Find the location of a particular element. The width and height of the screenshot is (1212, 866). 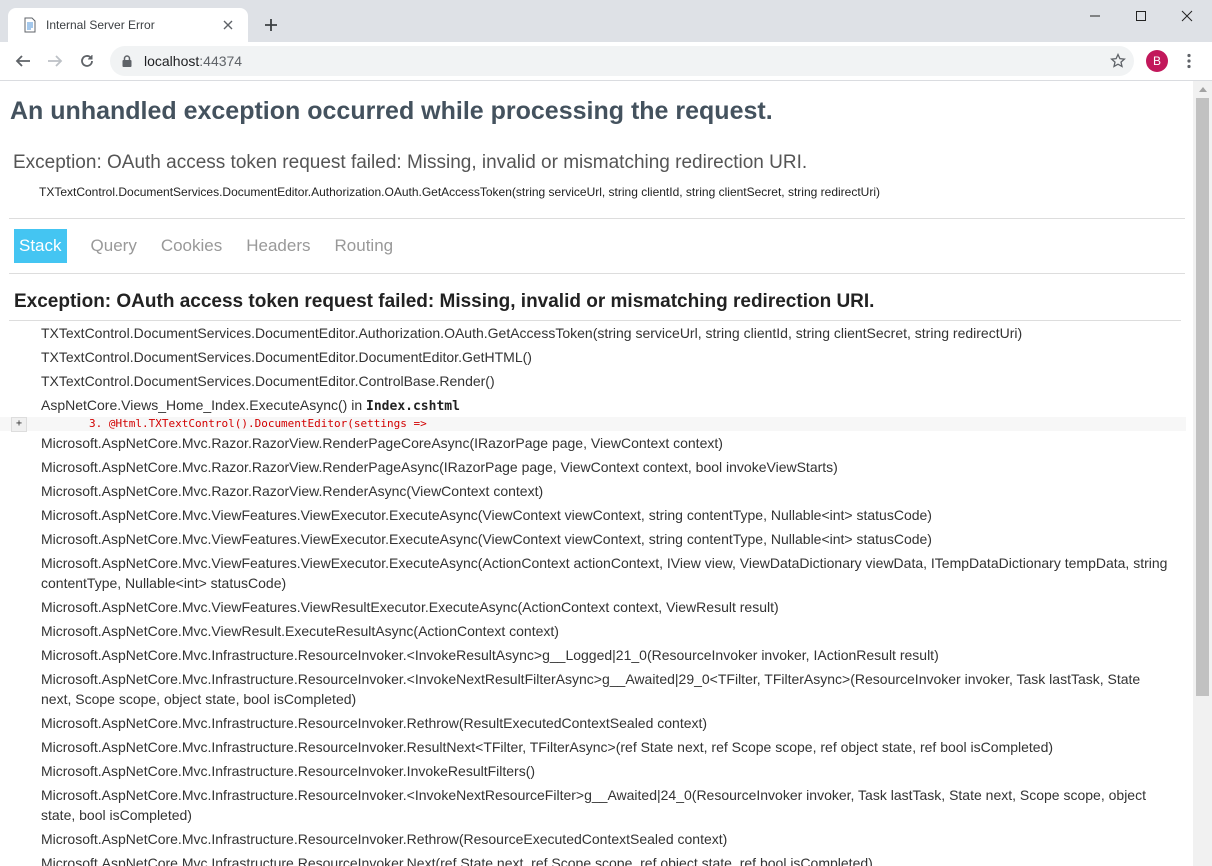

tab-query: Query is located at coordinates (114, 246).